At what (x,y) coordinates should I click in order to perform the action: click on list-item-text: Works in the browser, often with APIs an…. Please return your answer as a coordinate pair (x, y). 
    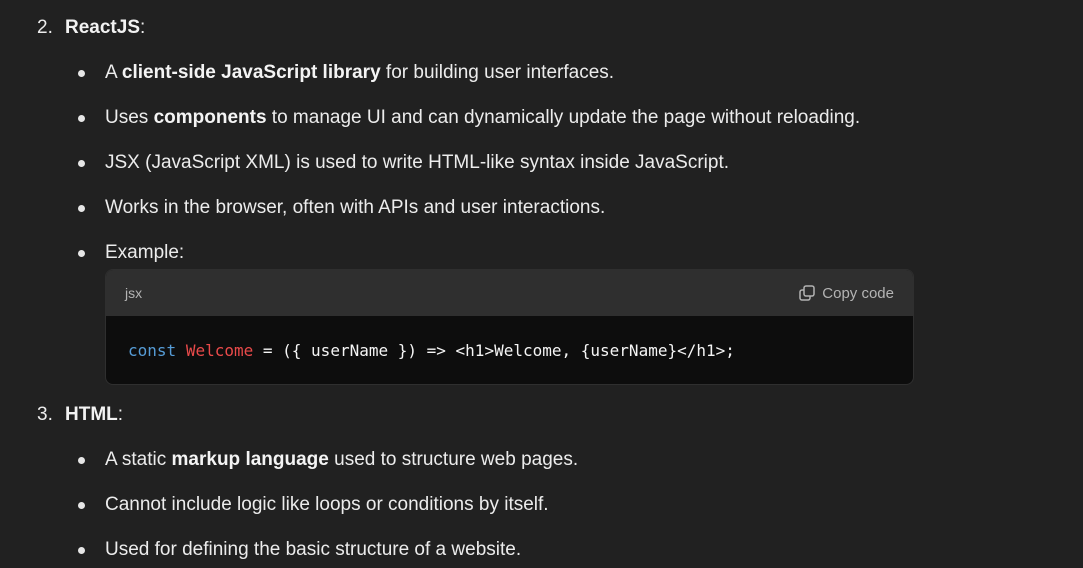
    Looking at the image, I should click on (355, 207).